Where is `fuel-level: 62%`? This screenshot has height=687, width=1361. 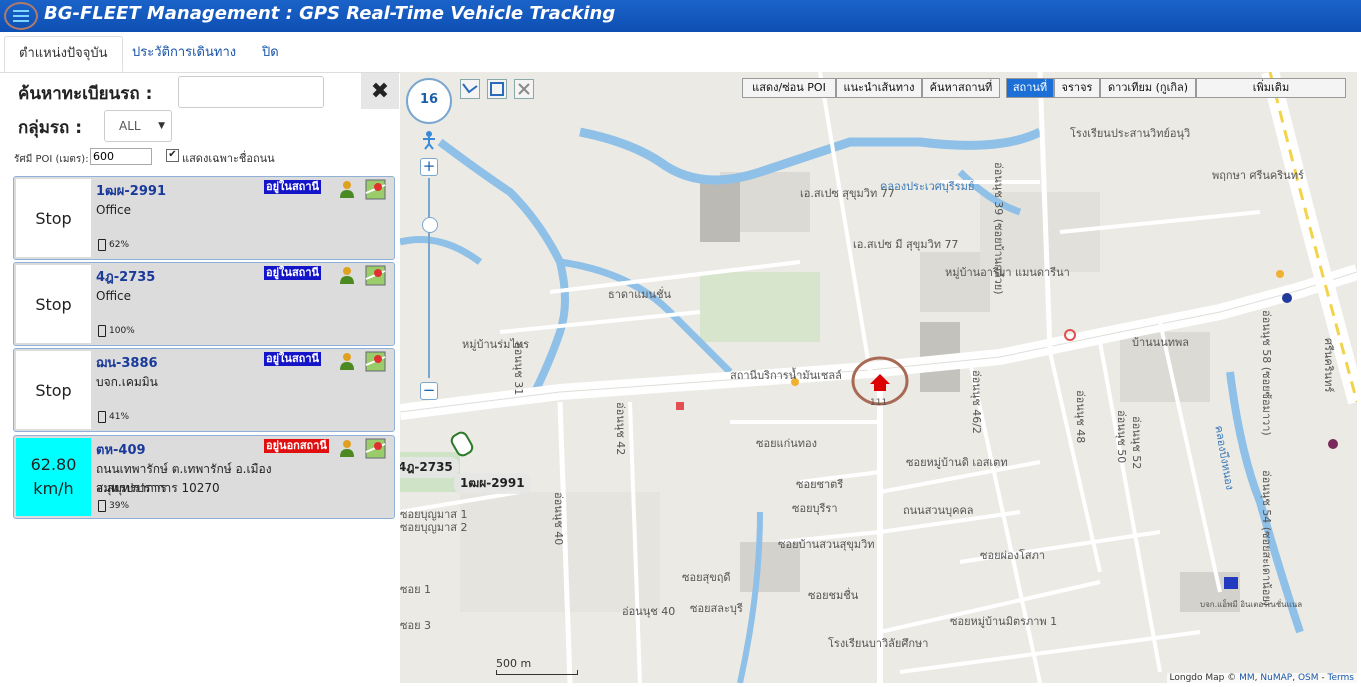 fuel-level: 62% is located at coordinates (113, 245).